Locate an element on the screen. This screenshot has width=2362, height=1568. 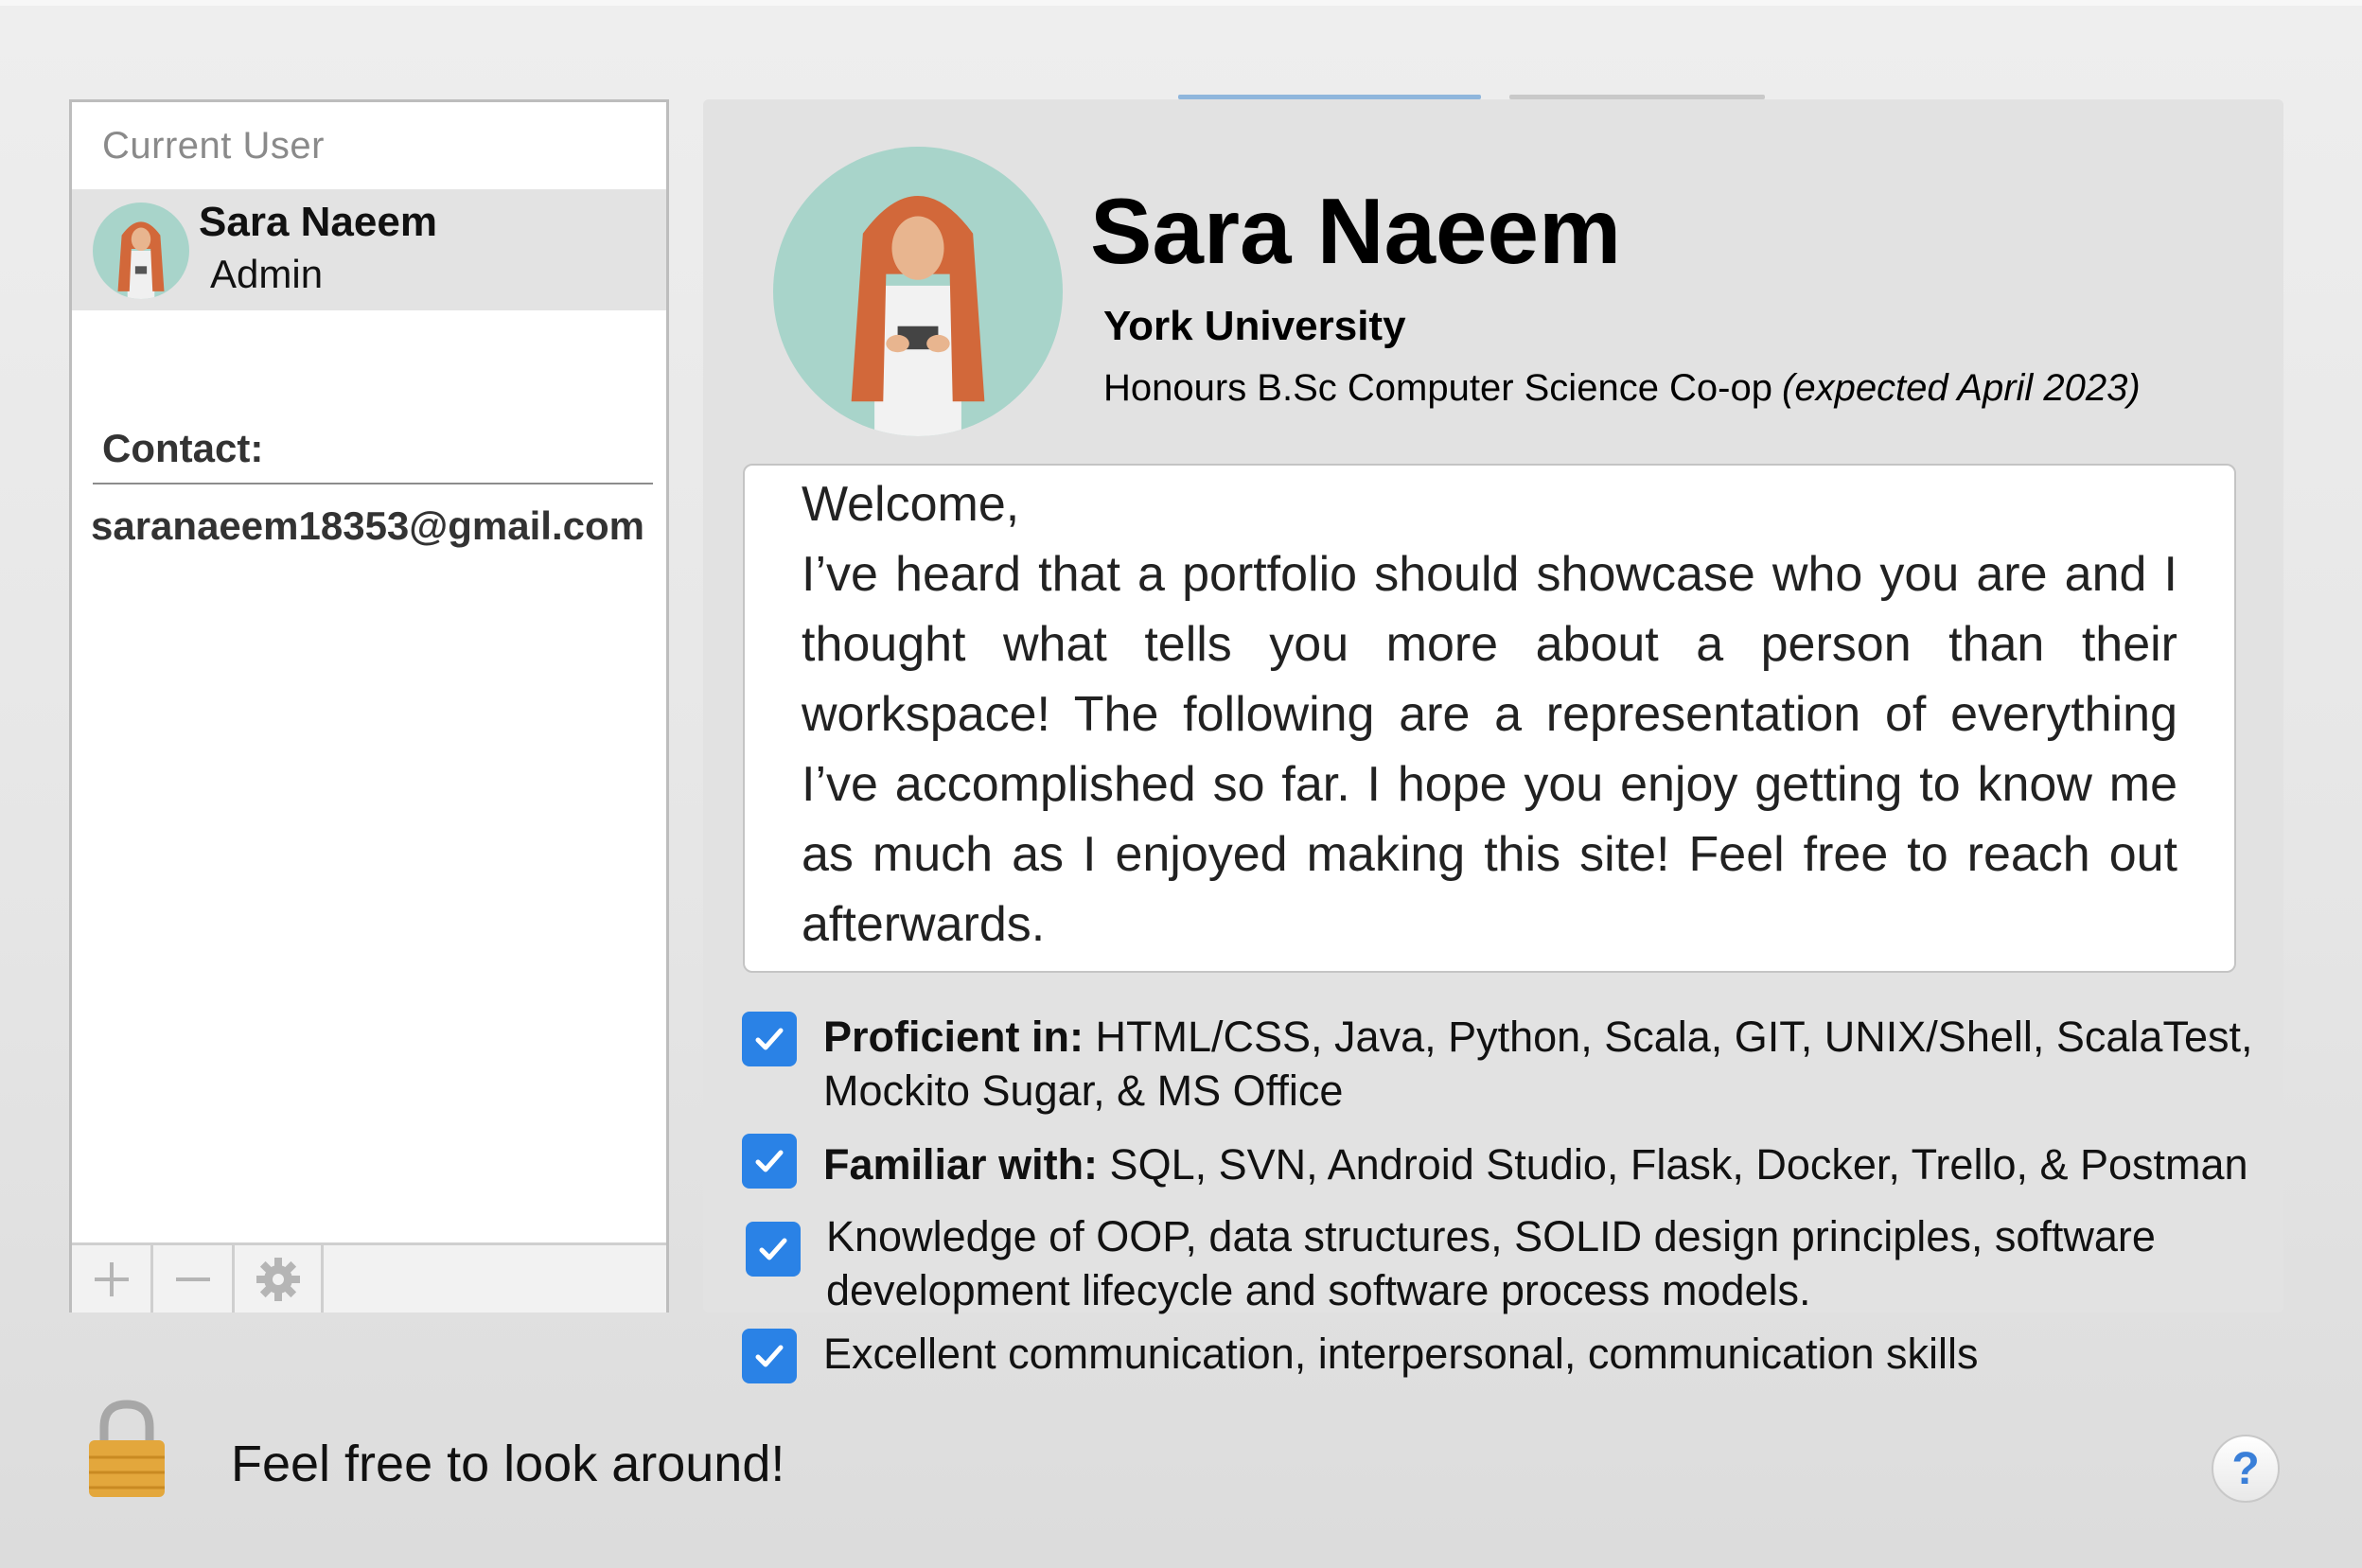
skill-label: Familiar with: is located at coordinates (961, 1164).